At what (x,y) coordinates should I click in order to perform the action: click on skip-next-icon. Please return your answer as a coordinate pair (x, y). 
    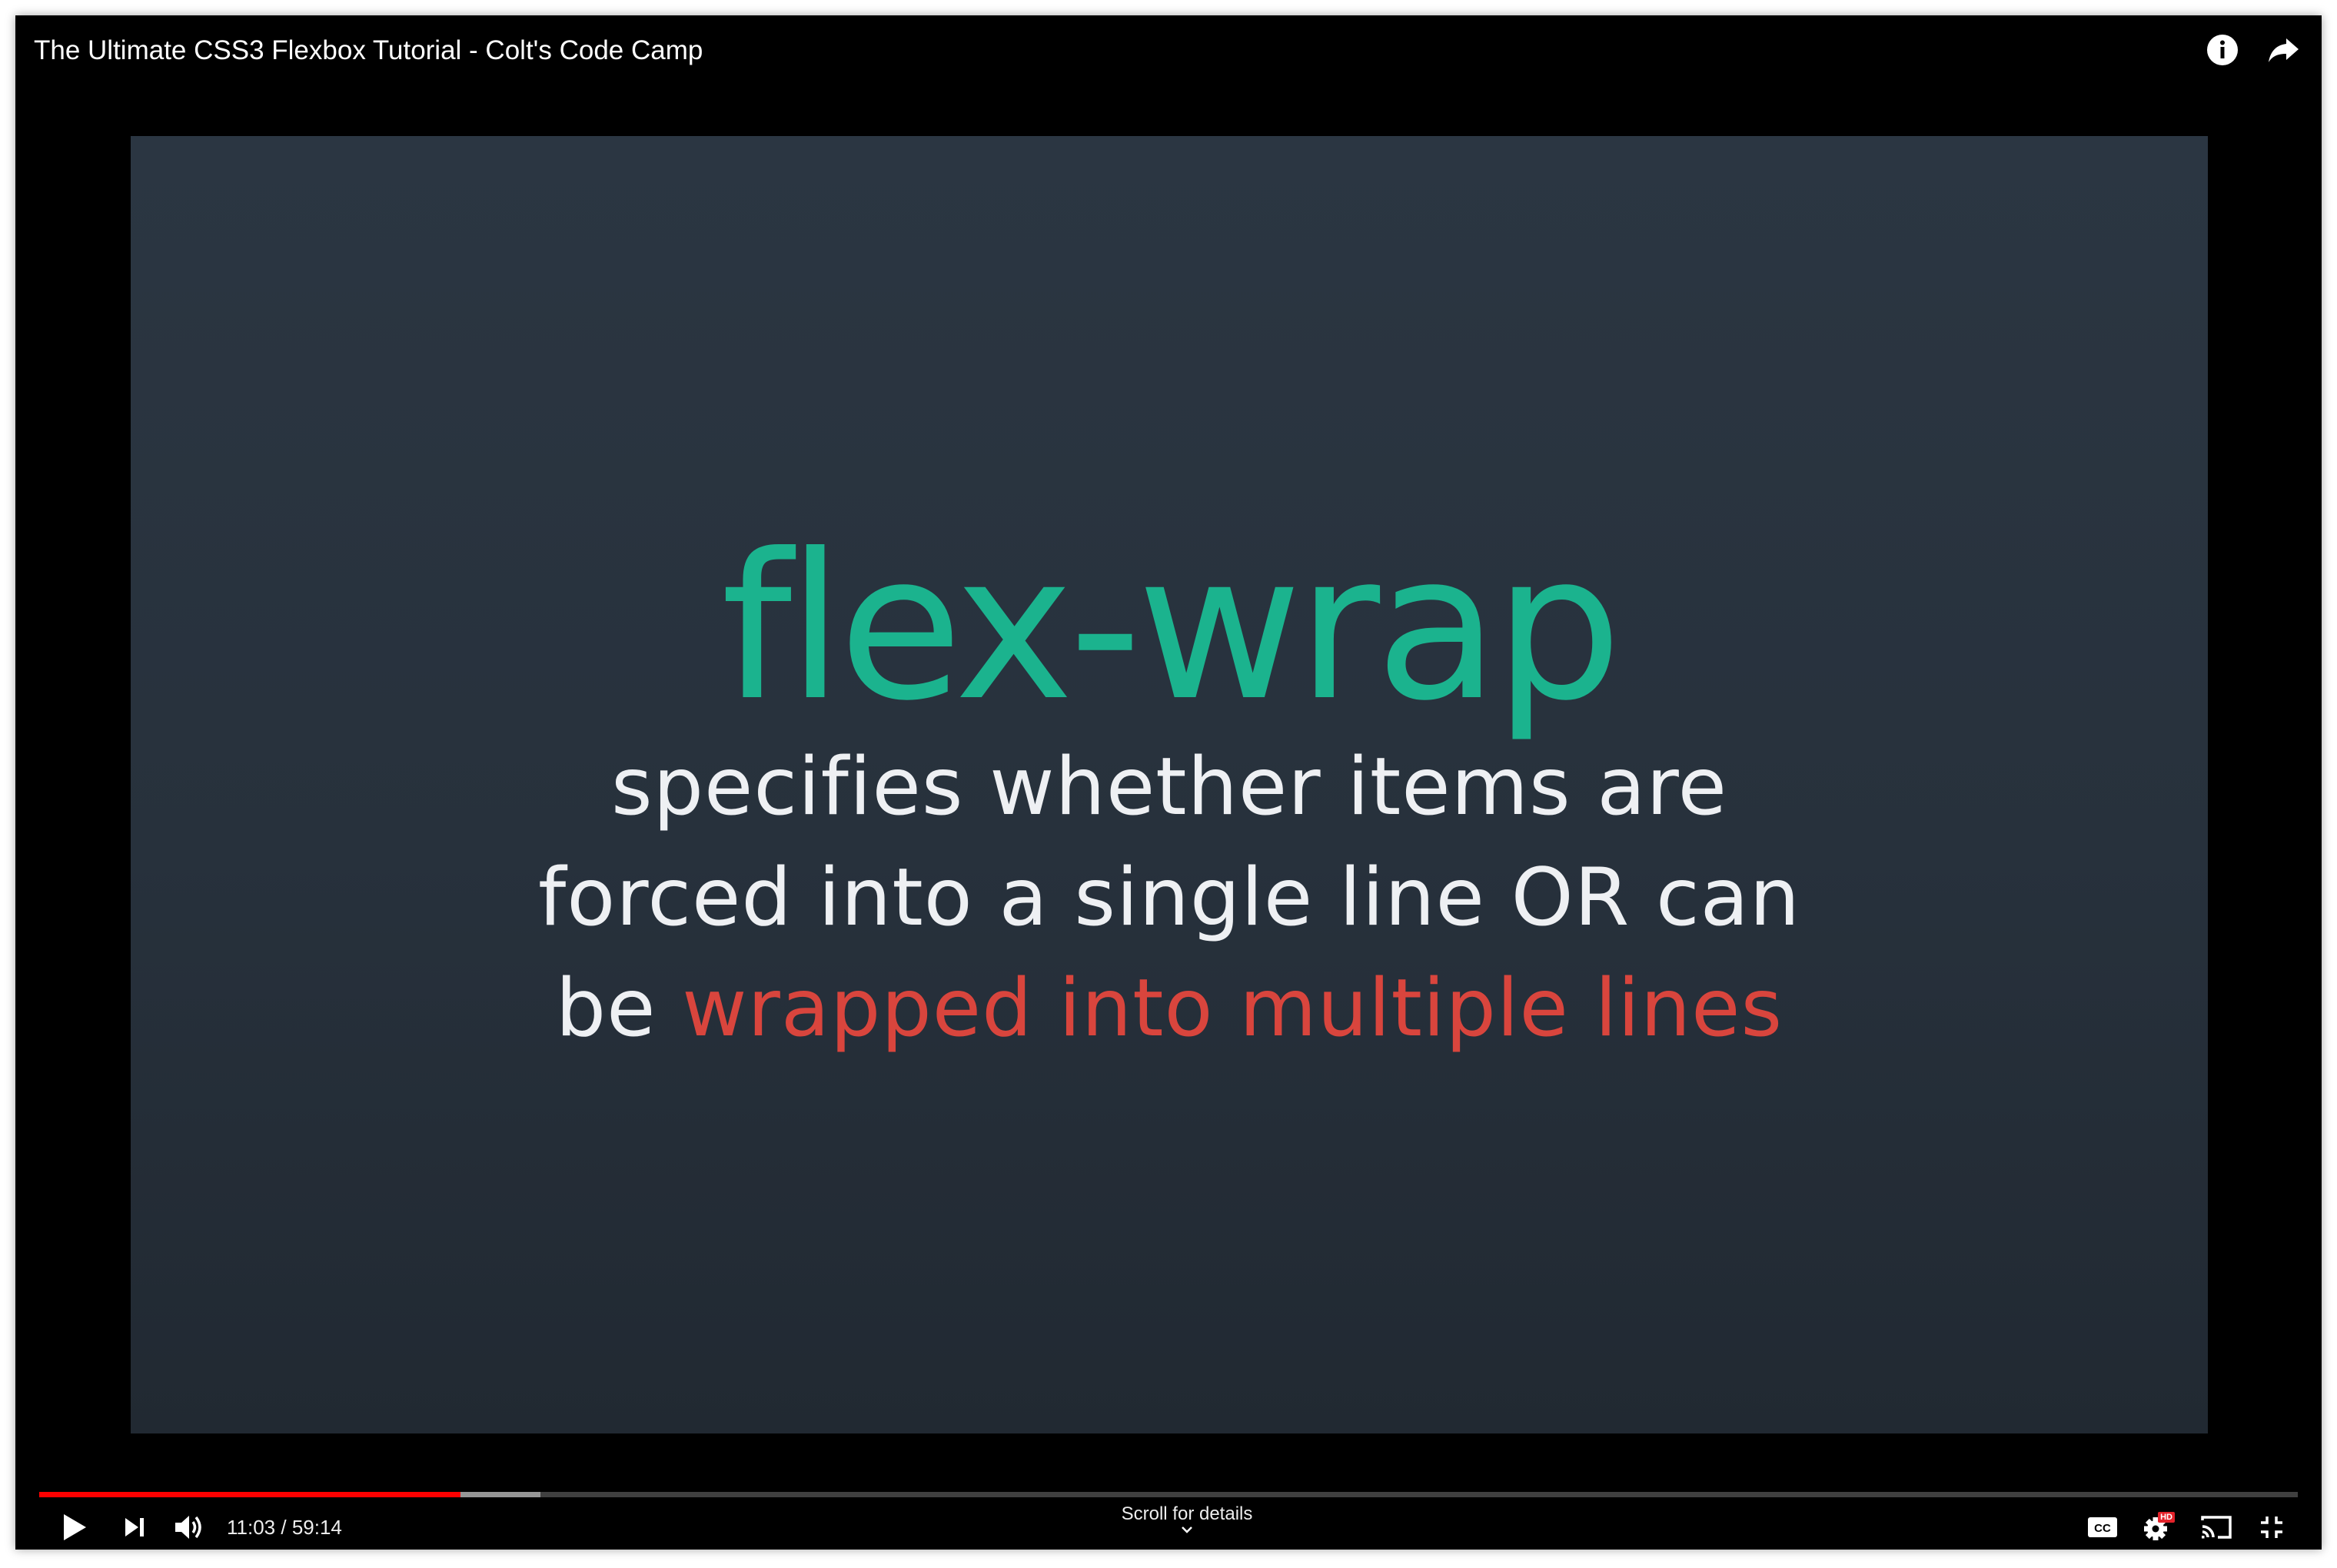
    Looking at the image, I should click on (135, 1527).